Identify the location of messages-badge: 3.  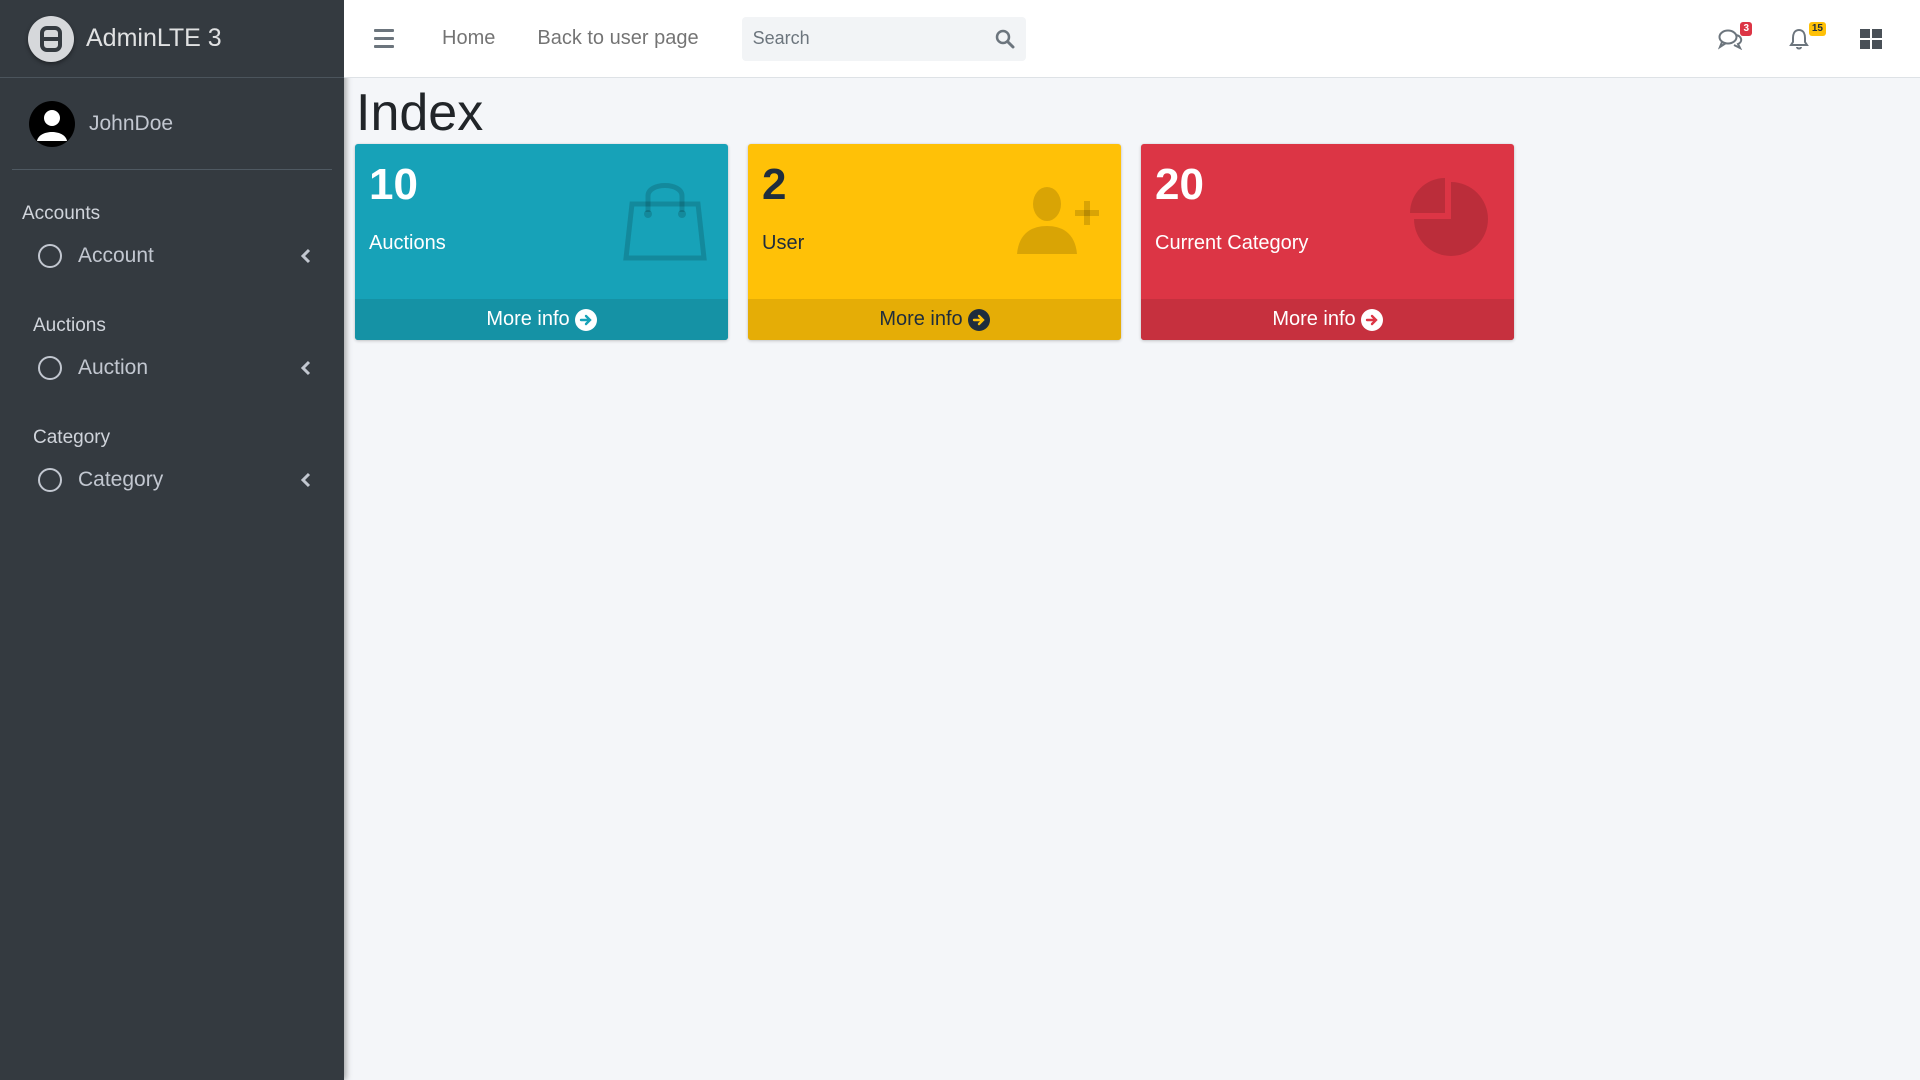
(1746, 29).